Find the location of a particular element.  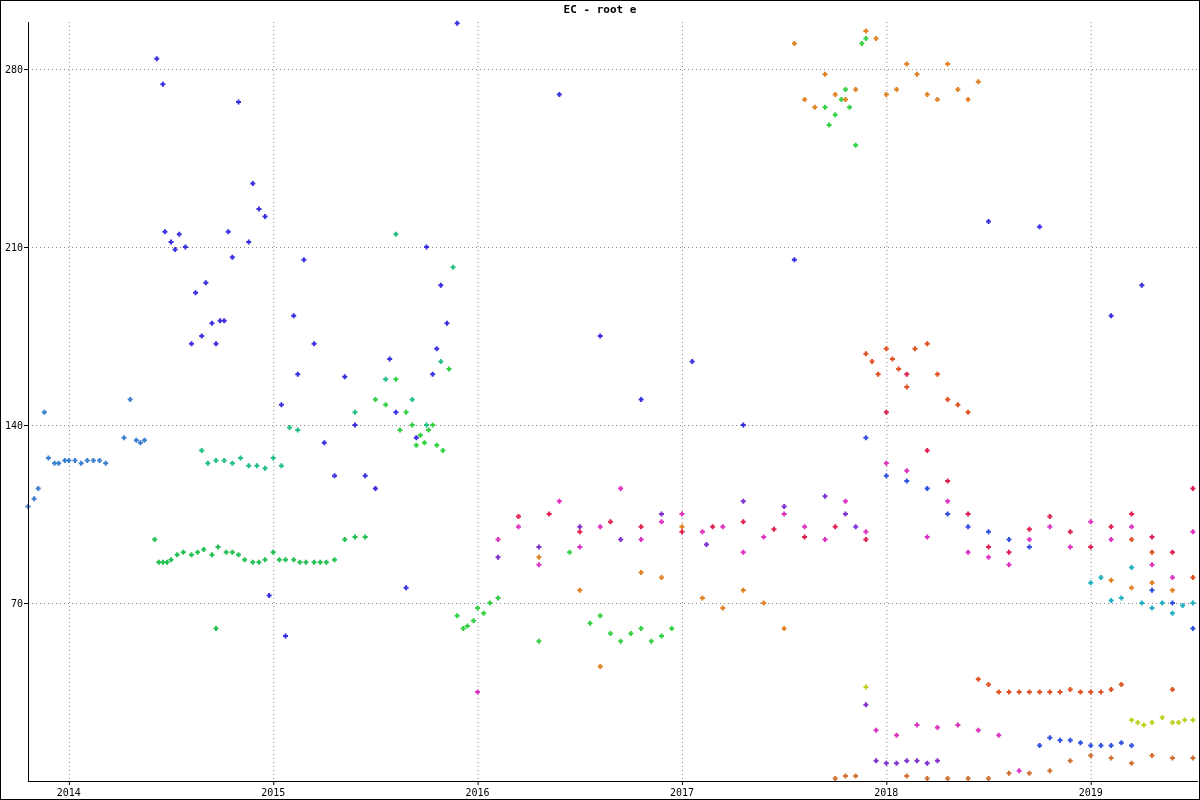

axis-tick-label: 2015 is located at coordinates (273, 792).